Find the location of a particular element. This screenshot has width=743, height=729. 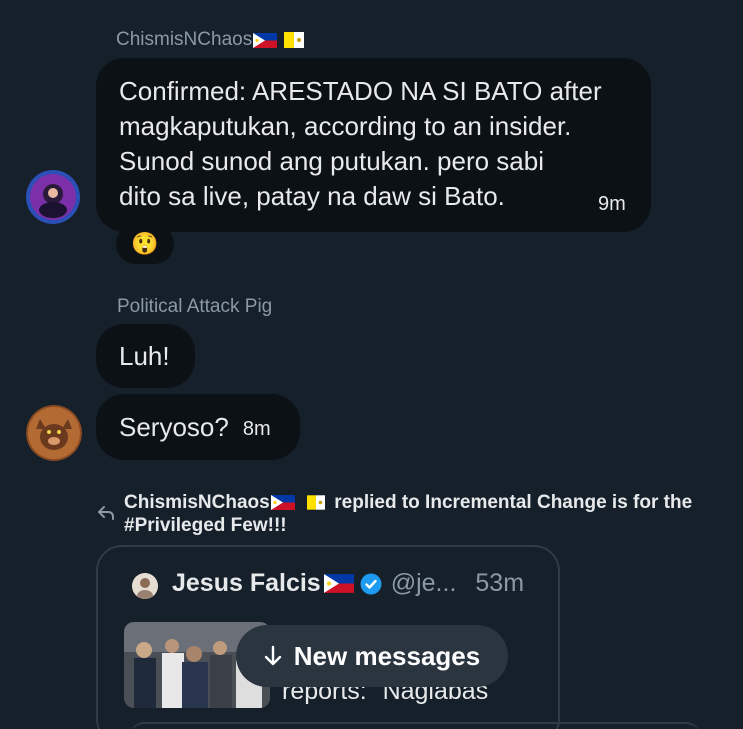

post-time: 53m is located at coordinates (500, 583).